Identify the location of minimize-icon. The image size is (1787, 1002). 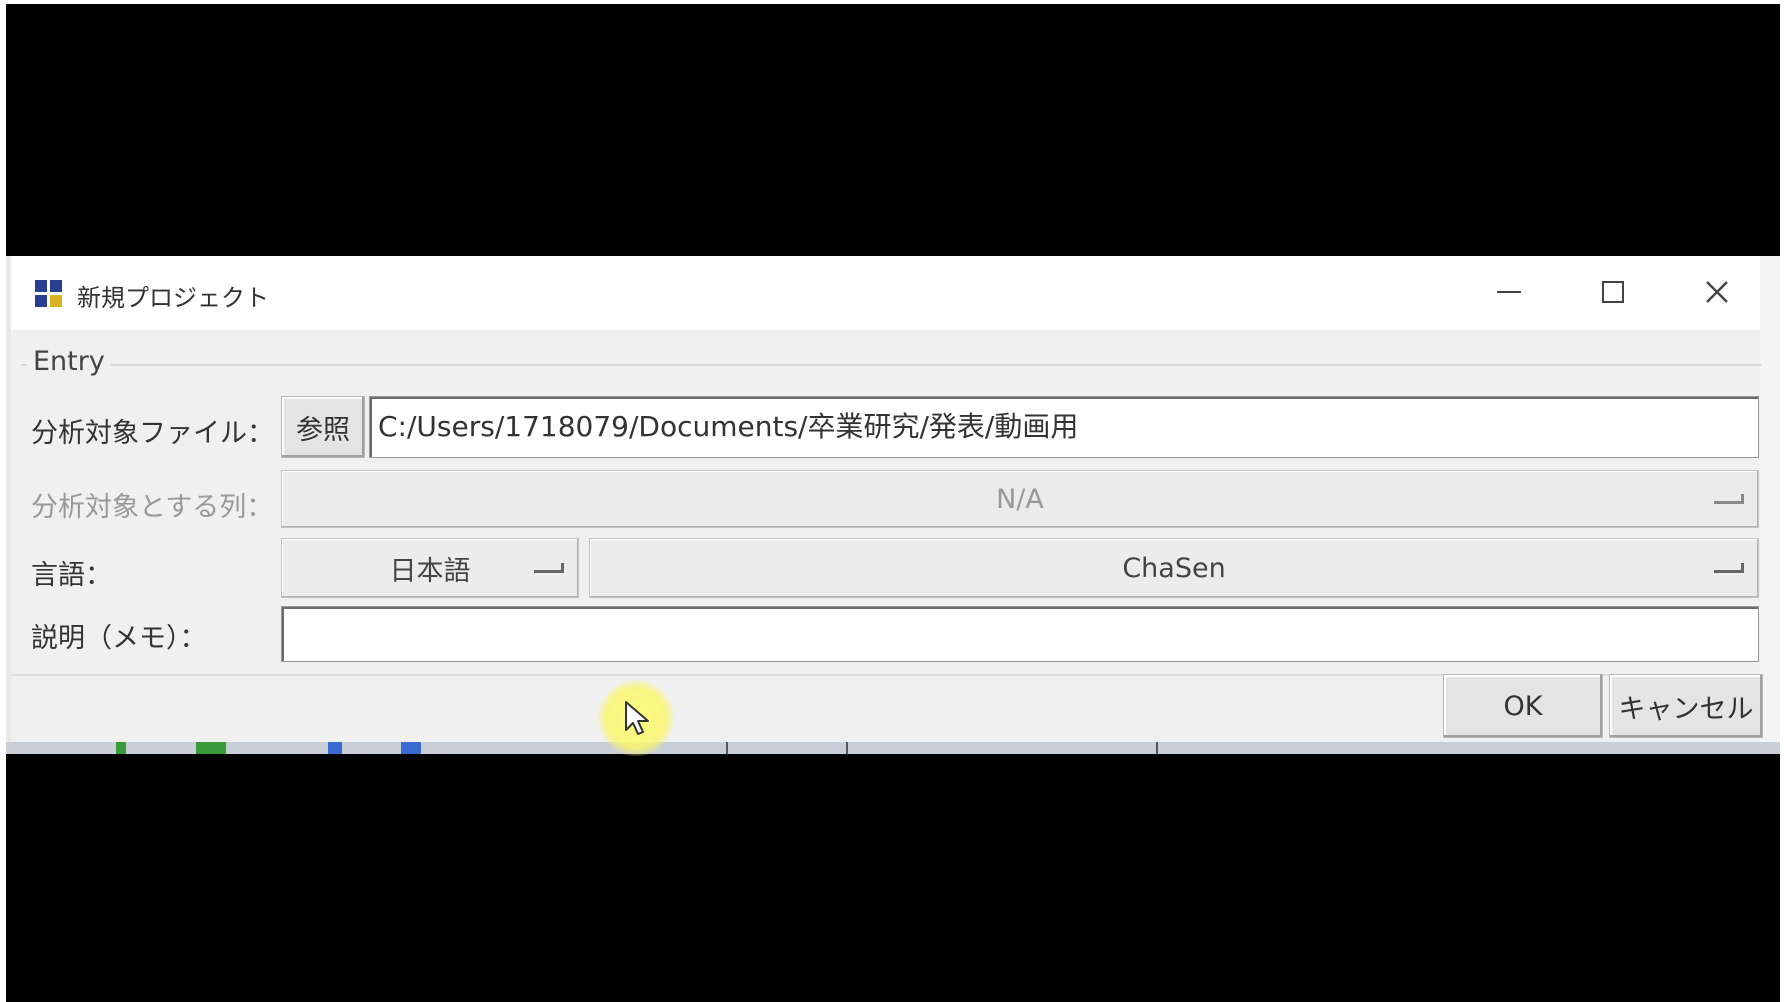
(1509, 292).